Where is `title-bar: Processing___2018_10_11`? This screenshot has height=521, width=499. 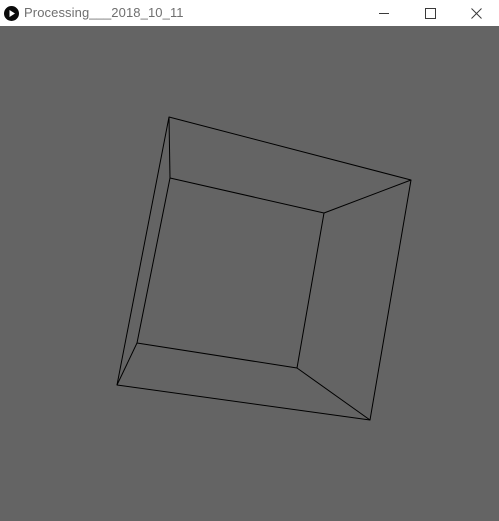
title-bar: Processing___2018_10_11 is located at coordinates (249, 13).